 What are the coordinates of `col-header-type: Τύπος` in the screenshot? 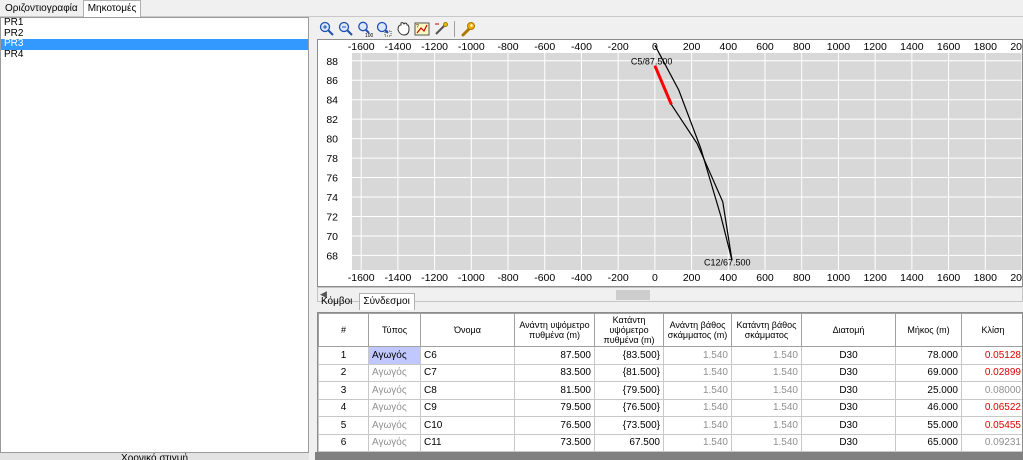 It's located at (394, 330).